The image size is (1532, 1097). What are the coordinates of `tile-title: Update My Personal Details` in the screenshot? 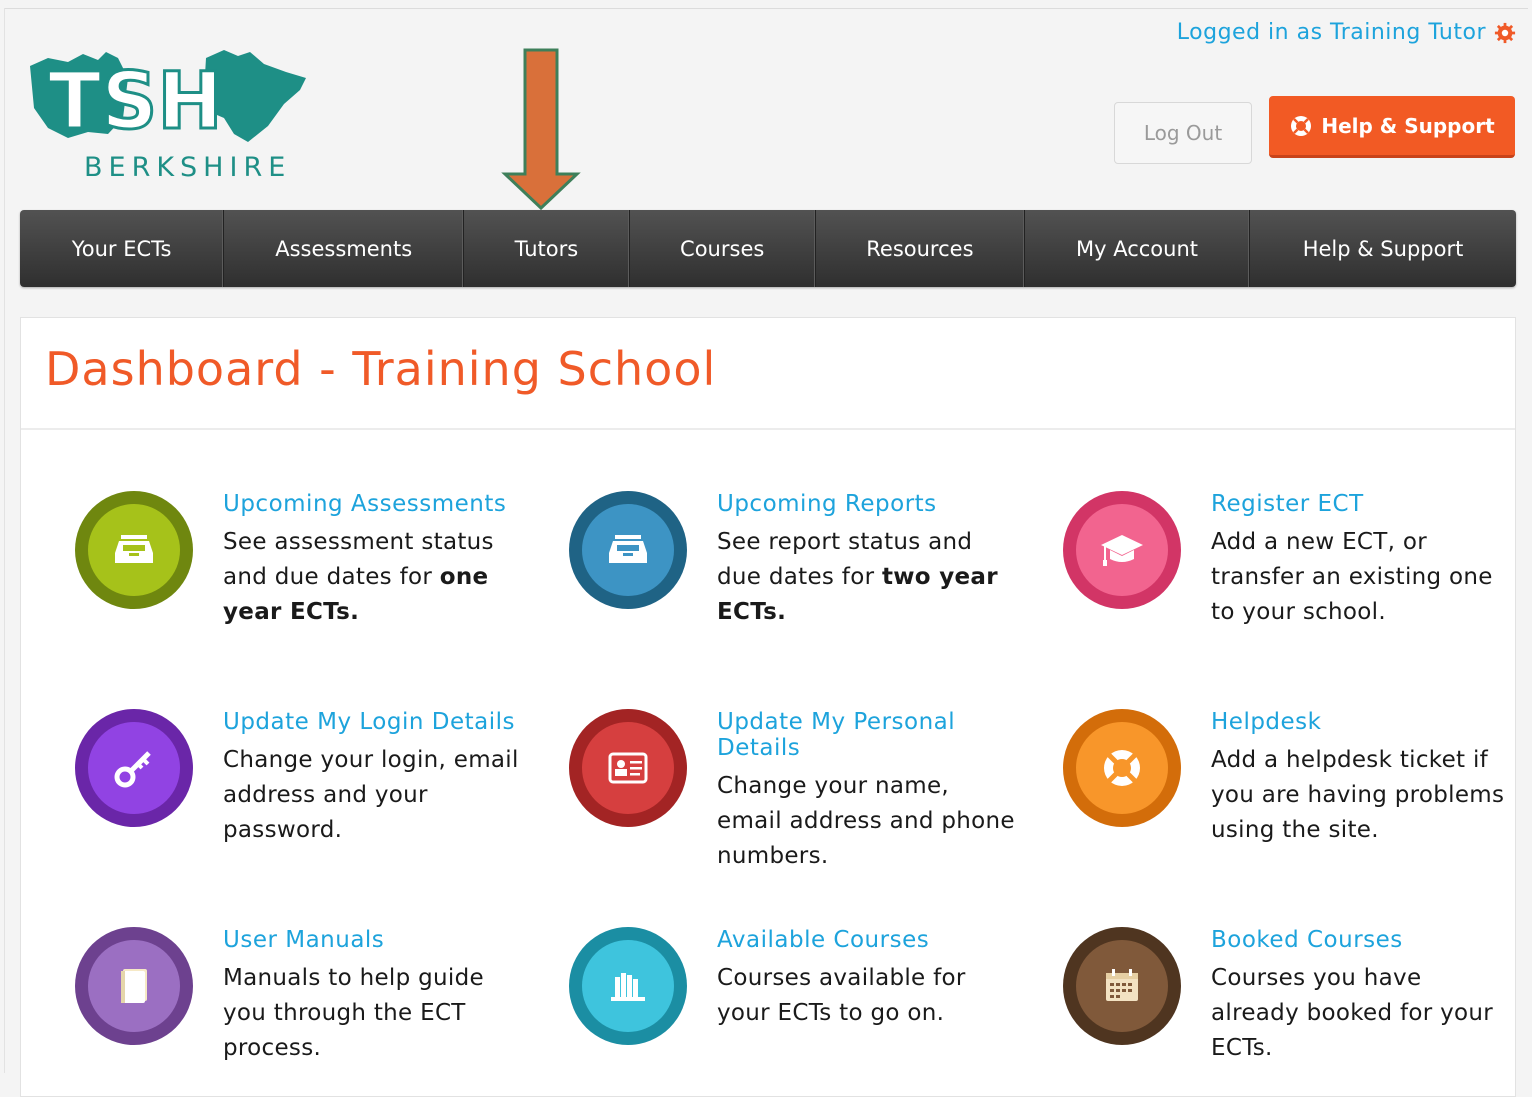 It's located at (867, 735).